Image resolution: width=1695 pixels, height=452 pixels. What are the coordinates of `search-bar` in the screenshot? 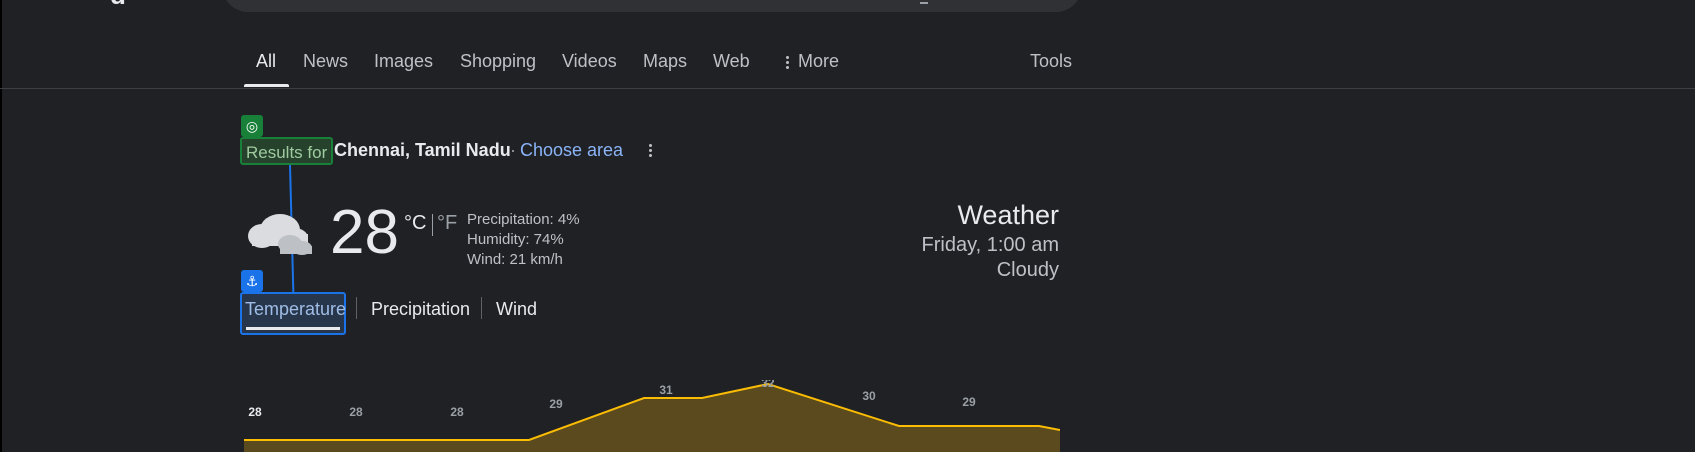 It's located at (652, 6).